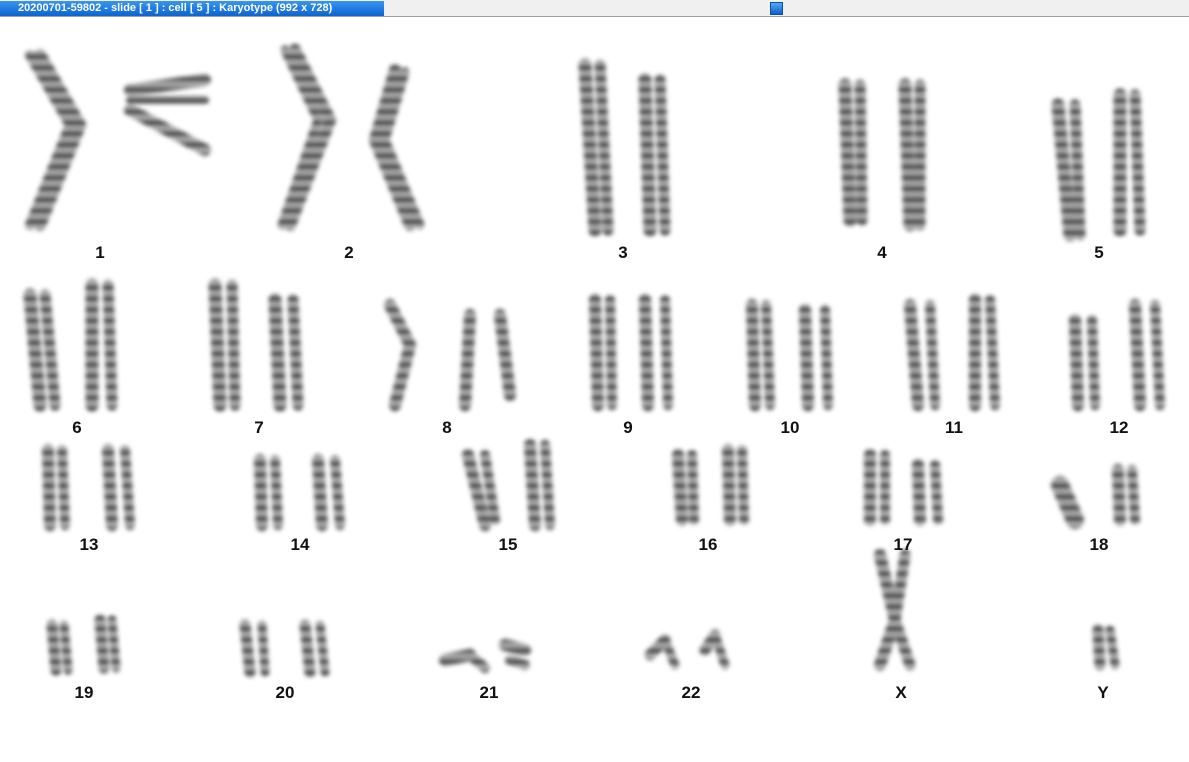  I want to click on chromosome-label-17: 17, so click(903, 544).